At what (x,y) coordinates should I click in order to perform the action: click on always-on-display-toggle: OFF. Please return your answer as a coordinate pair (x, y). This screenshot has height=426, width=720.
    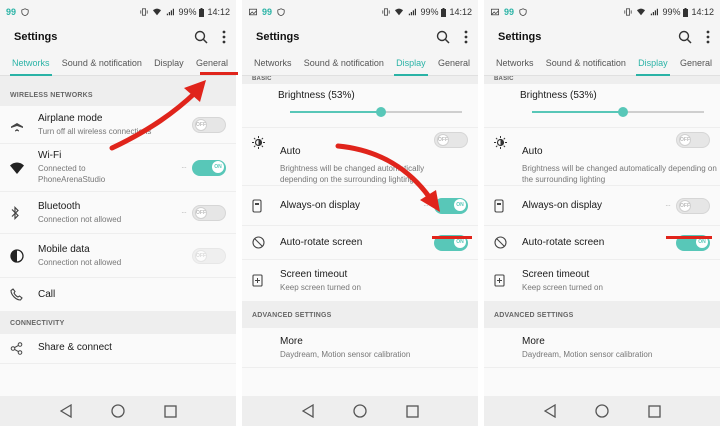
    Looking at the image, I should click on (693, 205).